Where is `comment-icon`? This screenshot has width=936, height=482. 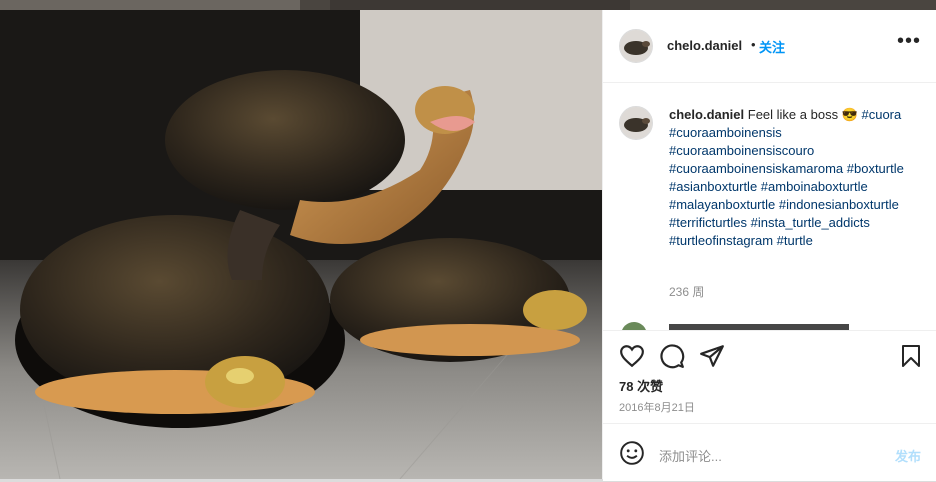
comment-icon is located at coordinates (672, 356).